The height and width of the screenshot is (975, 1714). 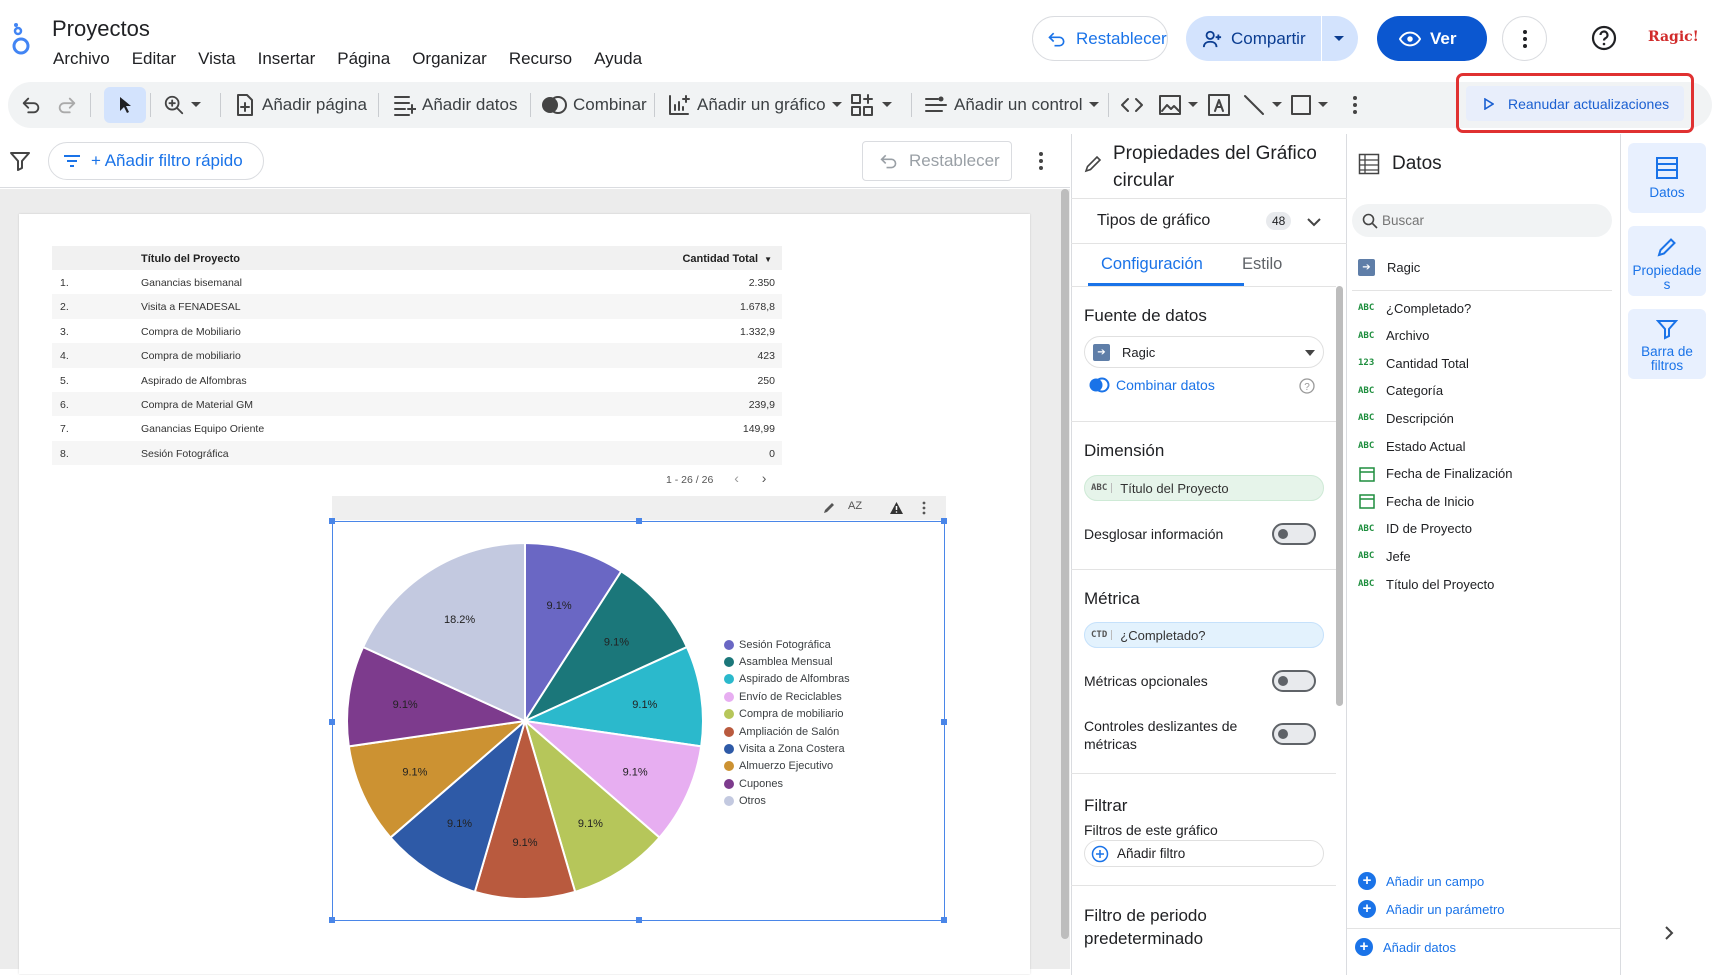 I want to click on chevron-right-icon, so click(x=1669, y=933).